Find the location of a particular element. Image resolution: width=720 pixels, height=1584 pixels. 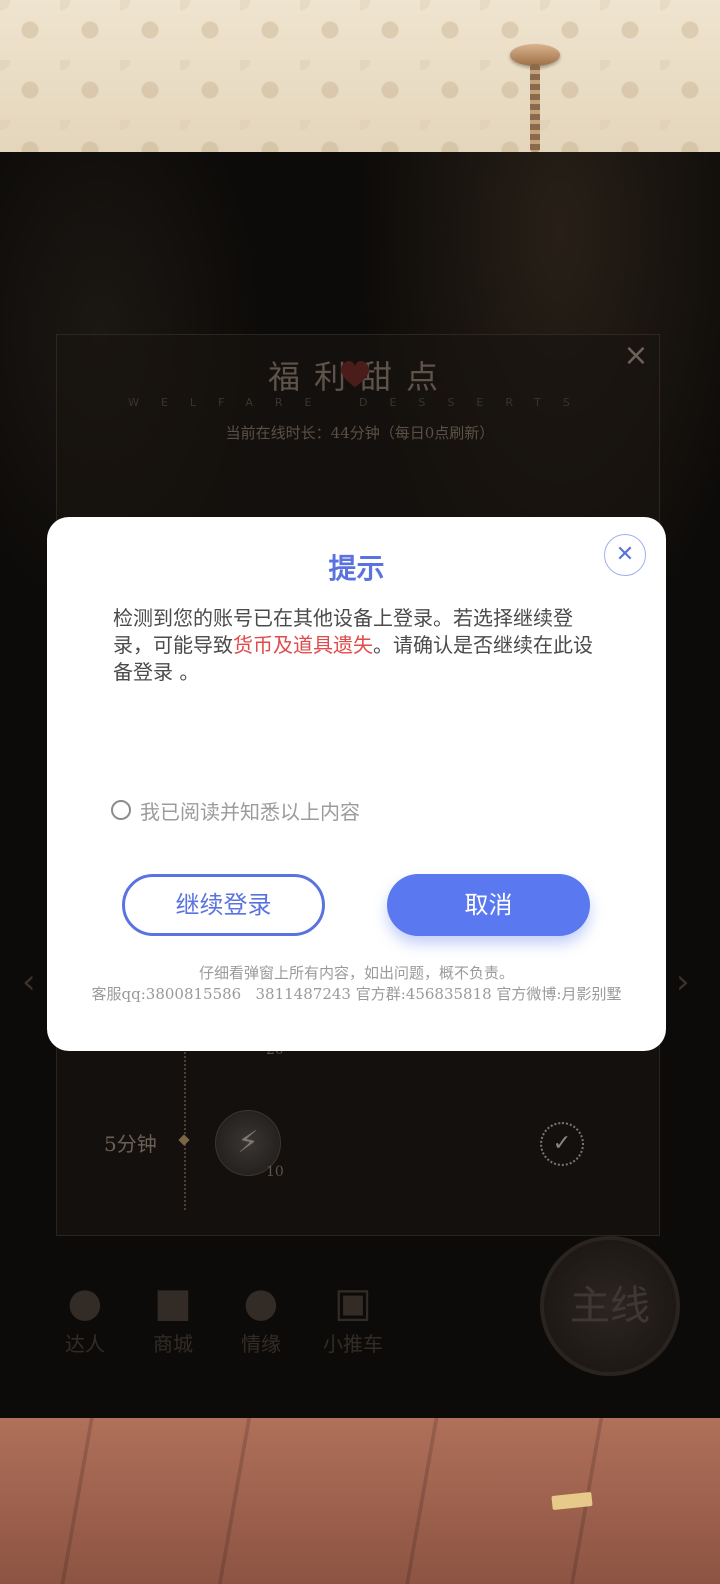

wooden-floor is located at coordinates (360, 1501).